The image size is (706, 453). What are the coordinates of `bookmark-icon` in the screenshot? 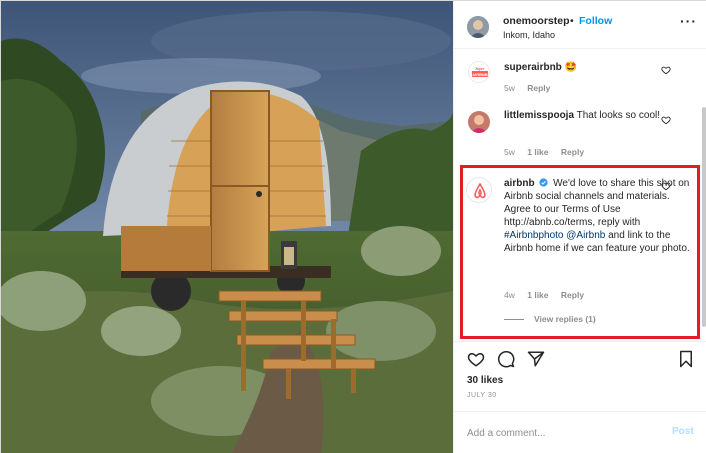 It's located at (686, 359).